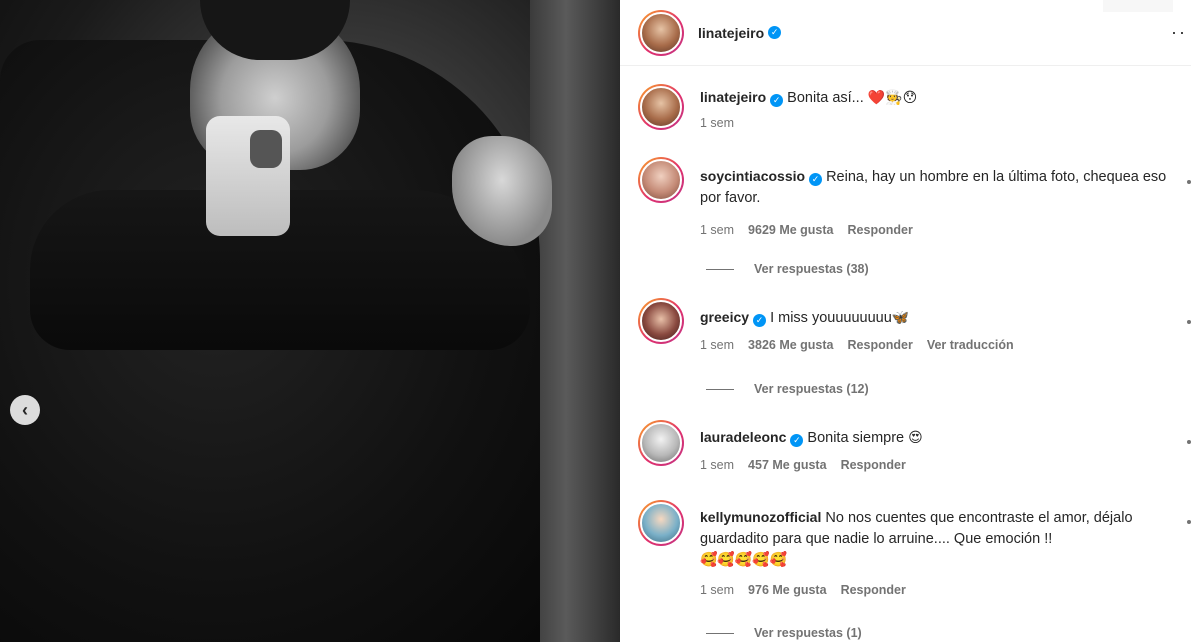  I want to click on post-header: linatejeiro ✓ ··, so click(905, 33).